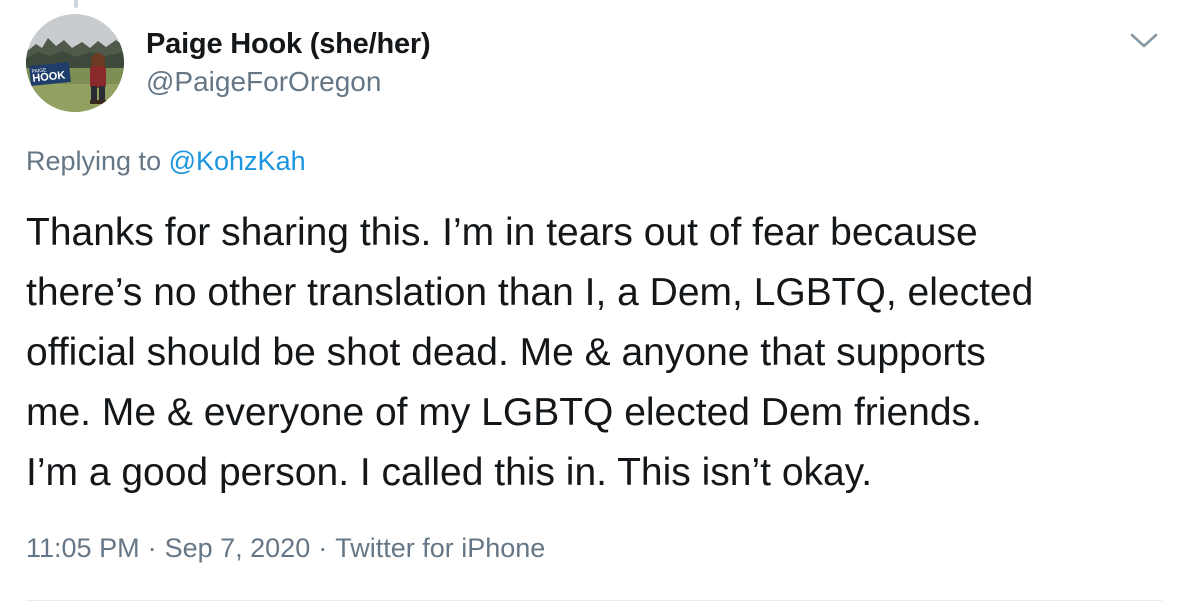  I want to click on avatar-photo: PAIGE HOOK, so click(75, 63).